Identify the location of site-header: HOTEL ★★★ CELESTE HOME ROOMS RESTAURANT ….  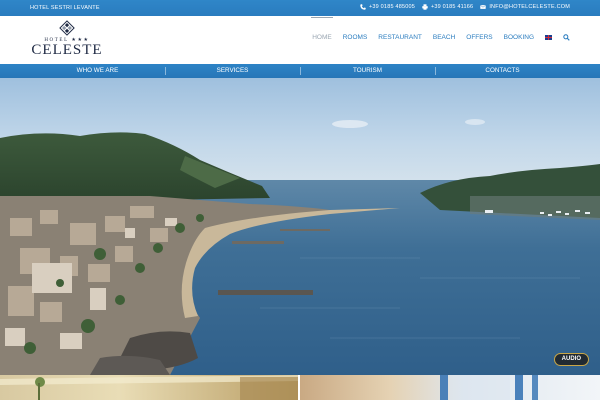
(300, 40).